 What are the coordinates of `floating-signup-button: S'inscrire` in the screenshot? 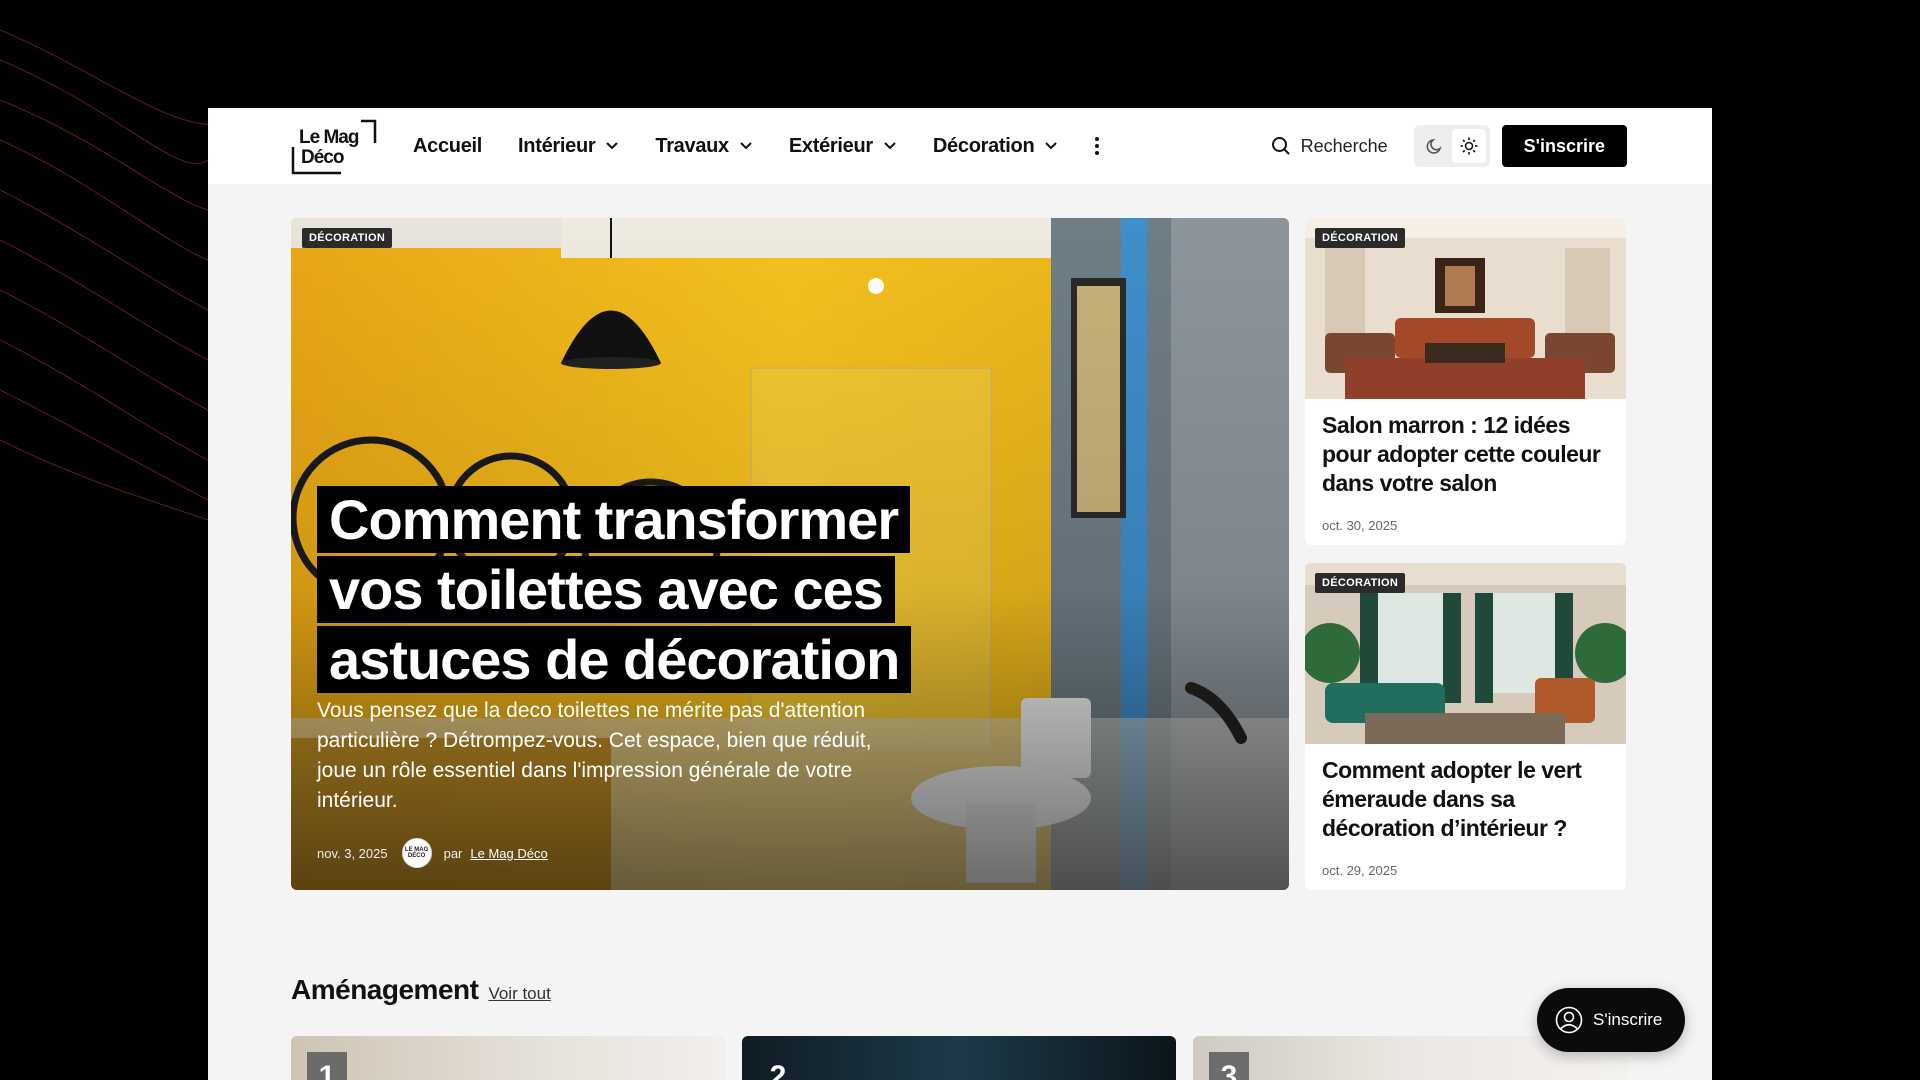 It's located at (1611, 1020).